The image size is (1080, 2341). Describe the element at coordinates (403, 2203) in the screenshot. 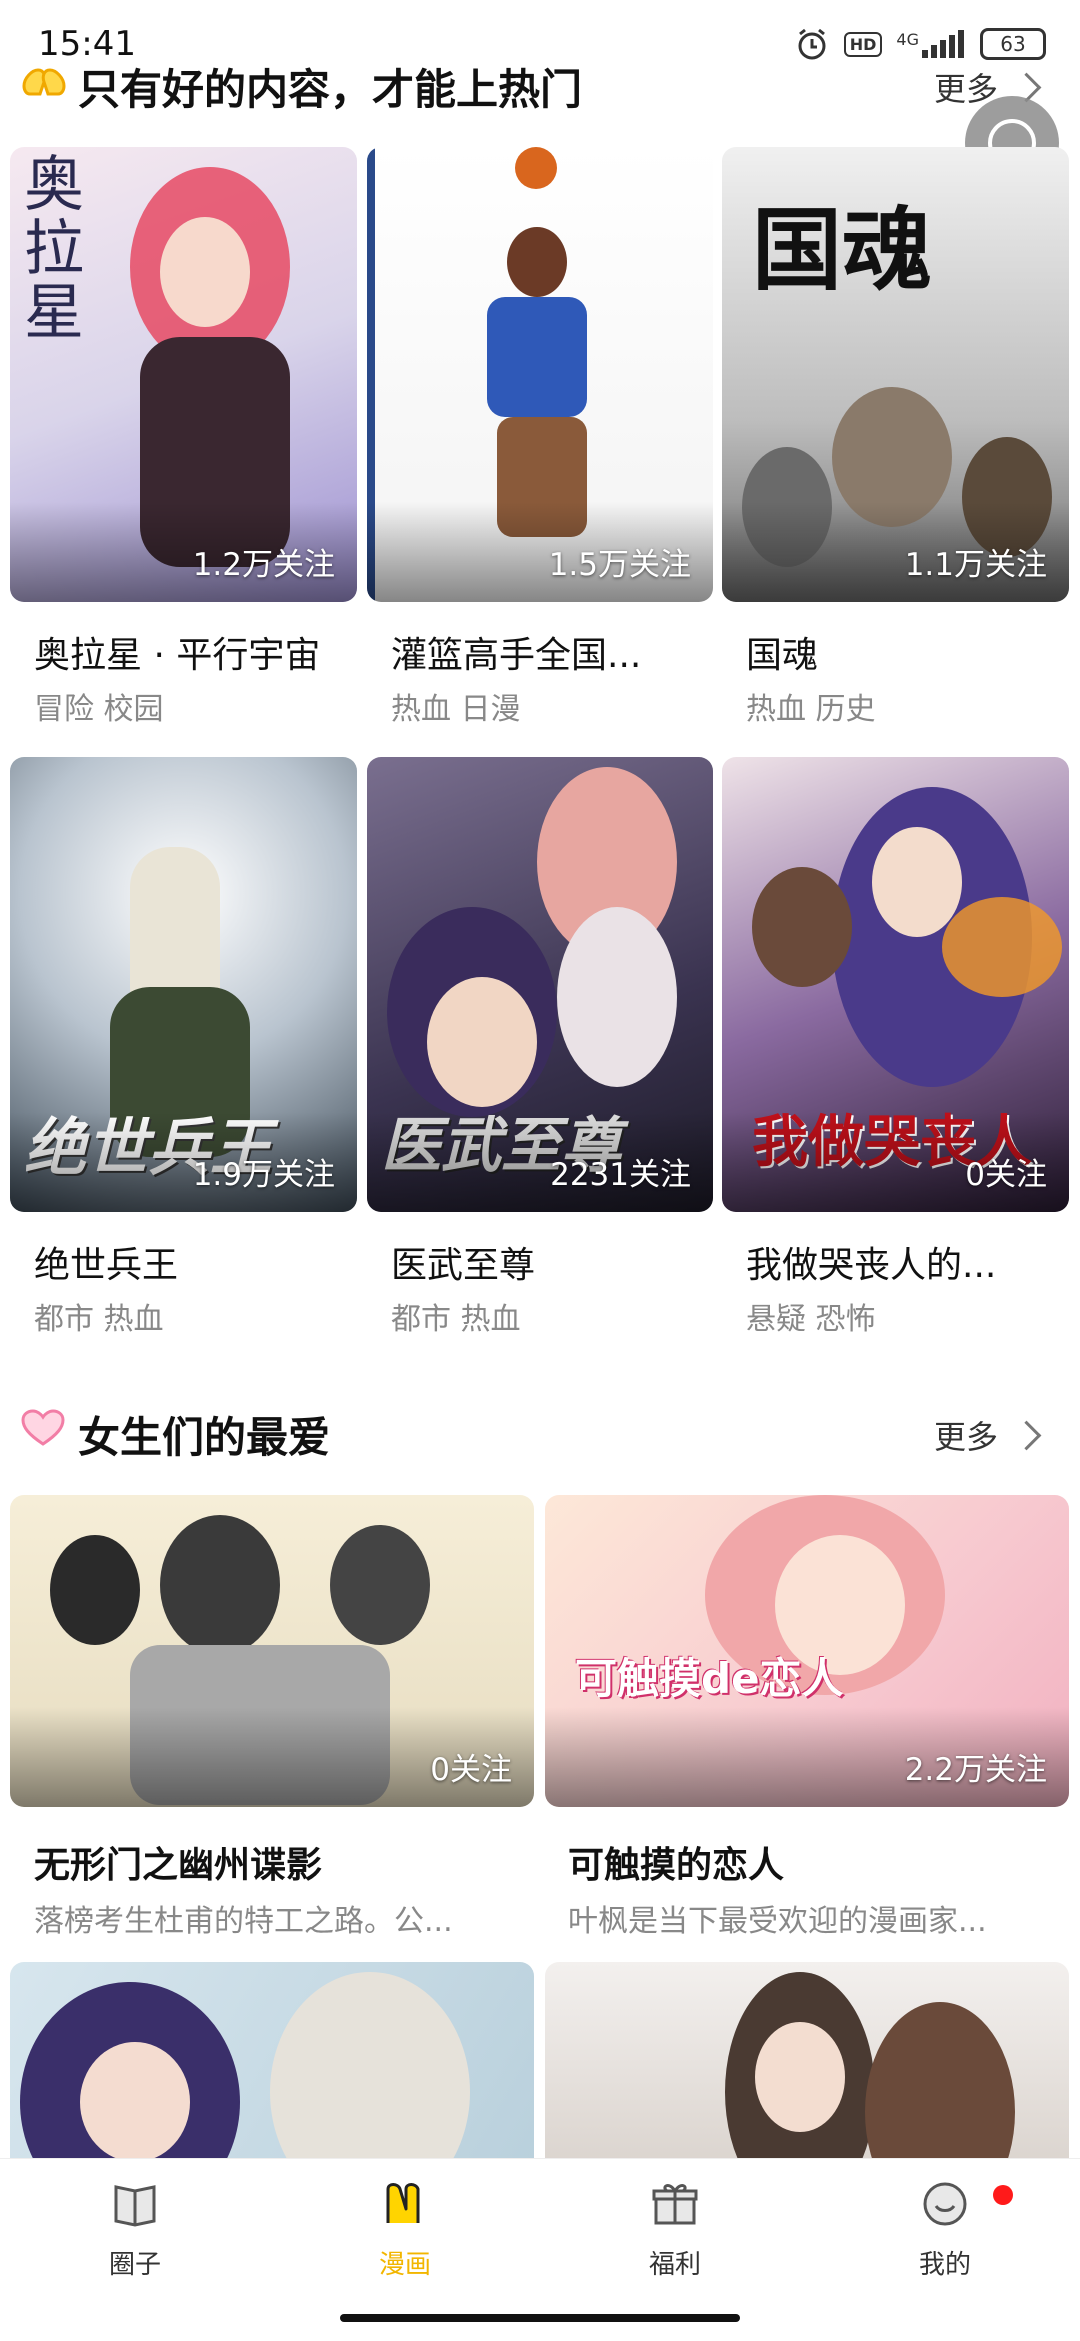

I see `manga-icon` at that location.